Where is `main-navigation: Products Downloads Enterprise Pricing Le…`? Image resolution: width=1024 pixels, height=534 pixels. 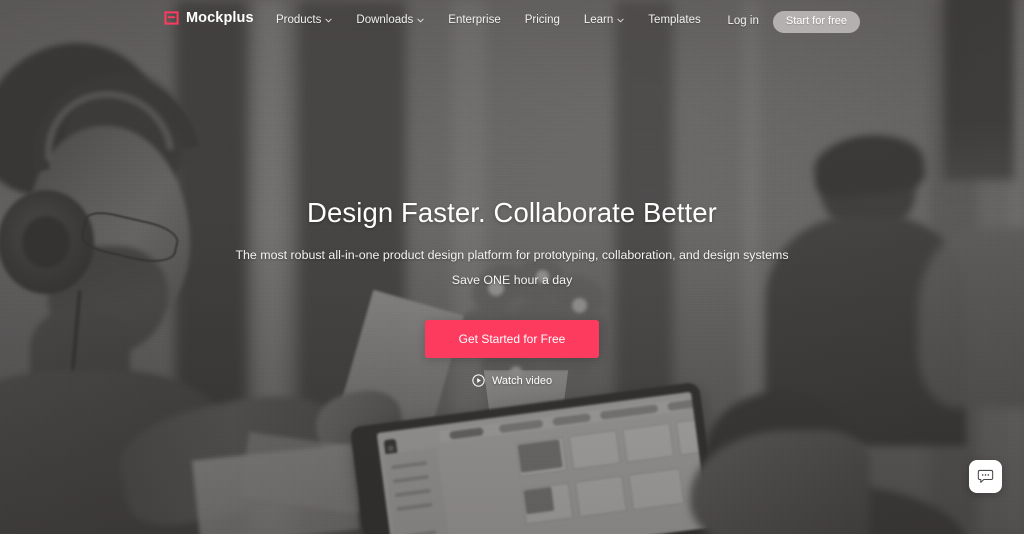
main-navigation: Products Downloads Enterprise Pricing Le… is located at coordinates (488, 20).